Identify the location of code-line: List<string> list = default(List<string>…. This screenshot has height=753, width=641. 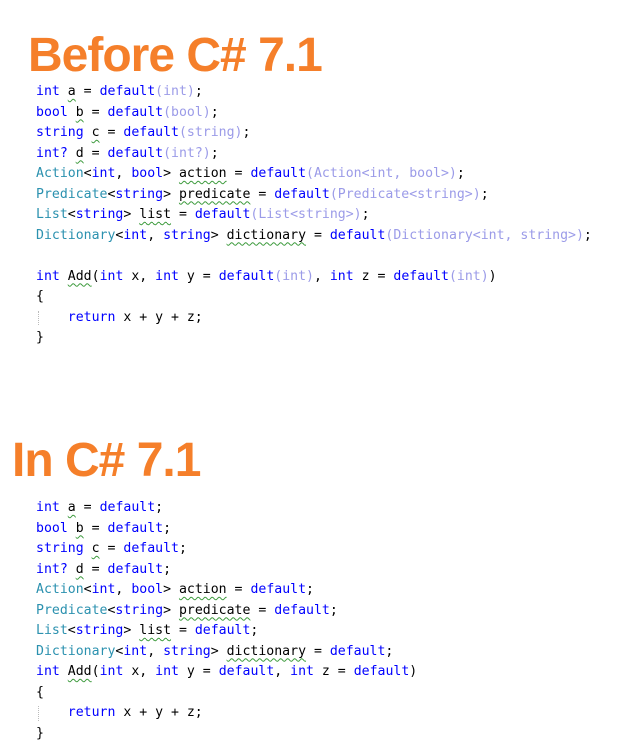
(314, 215).